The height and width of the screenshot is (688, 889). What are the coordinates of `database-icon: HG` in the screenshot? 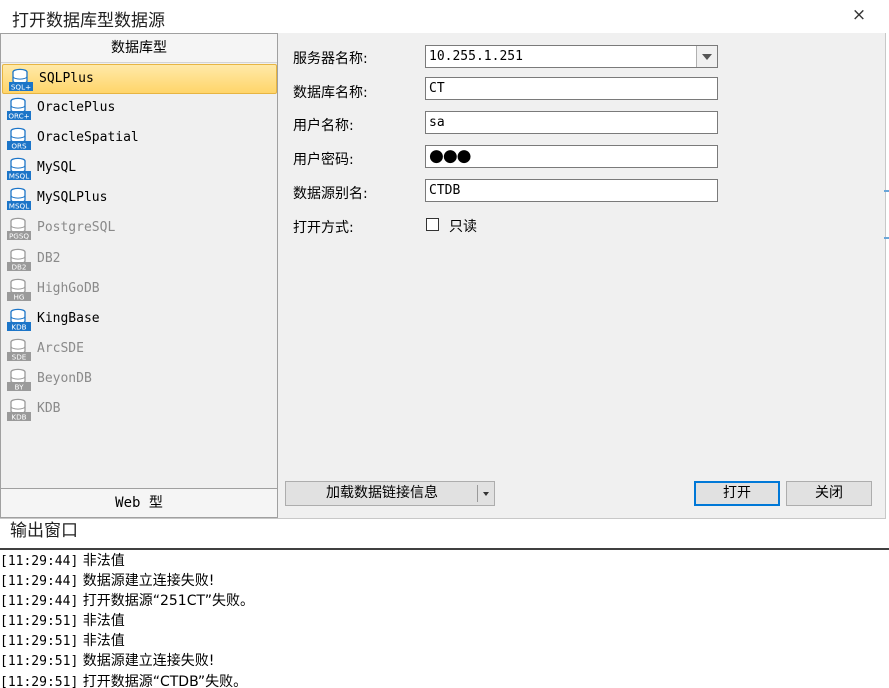 It's located at (19, 289).